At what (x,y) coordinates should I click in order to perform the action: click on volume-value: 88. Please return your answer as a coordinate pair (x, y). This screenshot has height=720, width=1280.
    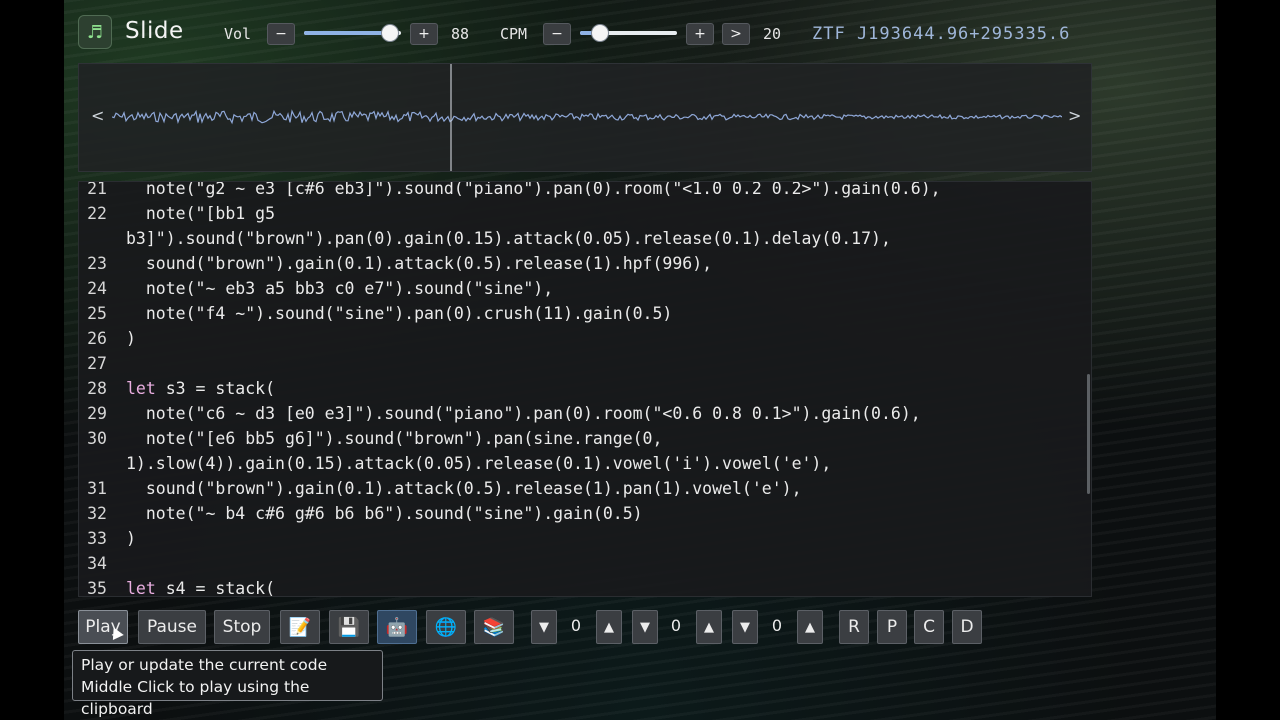
    Looking at the image, I should click on (460, 34).